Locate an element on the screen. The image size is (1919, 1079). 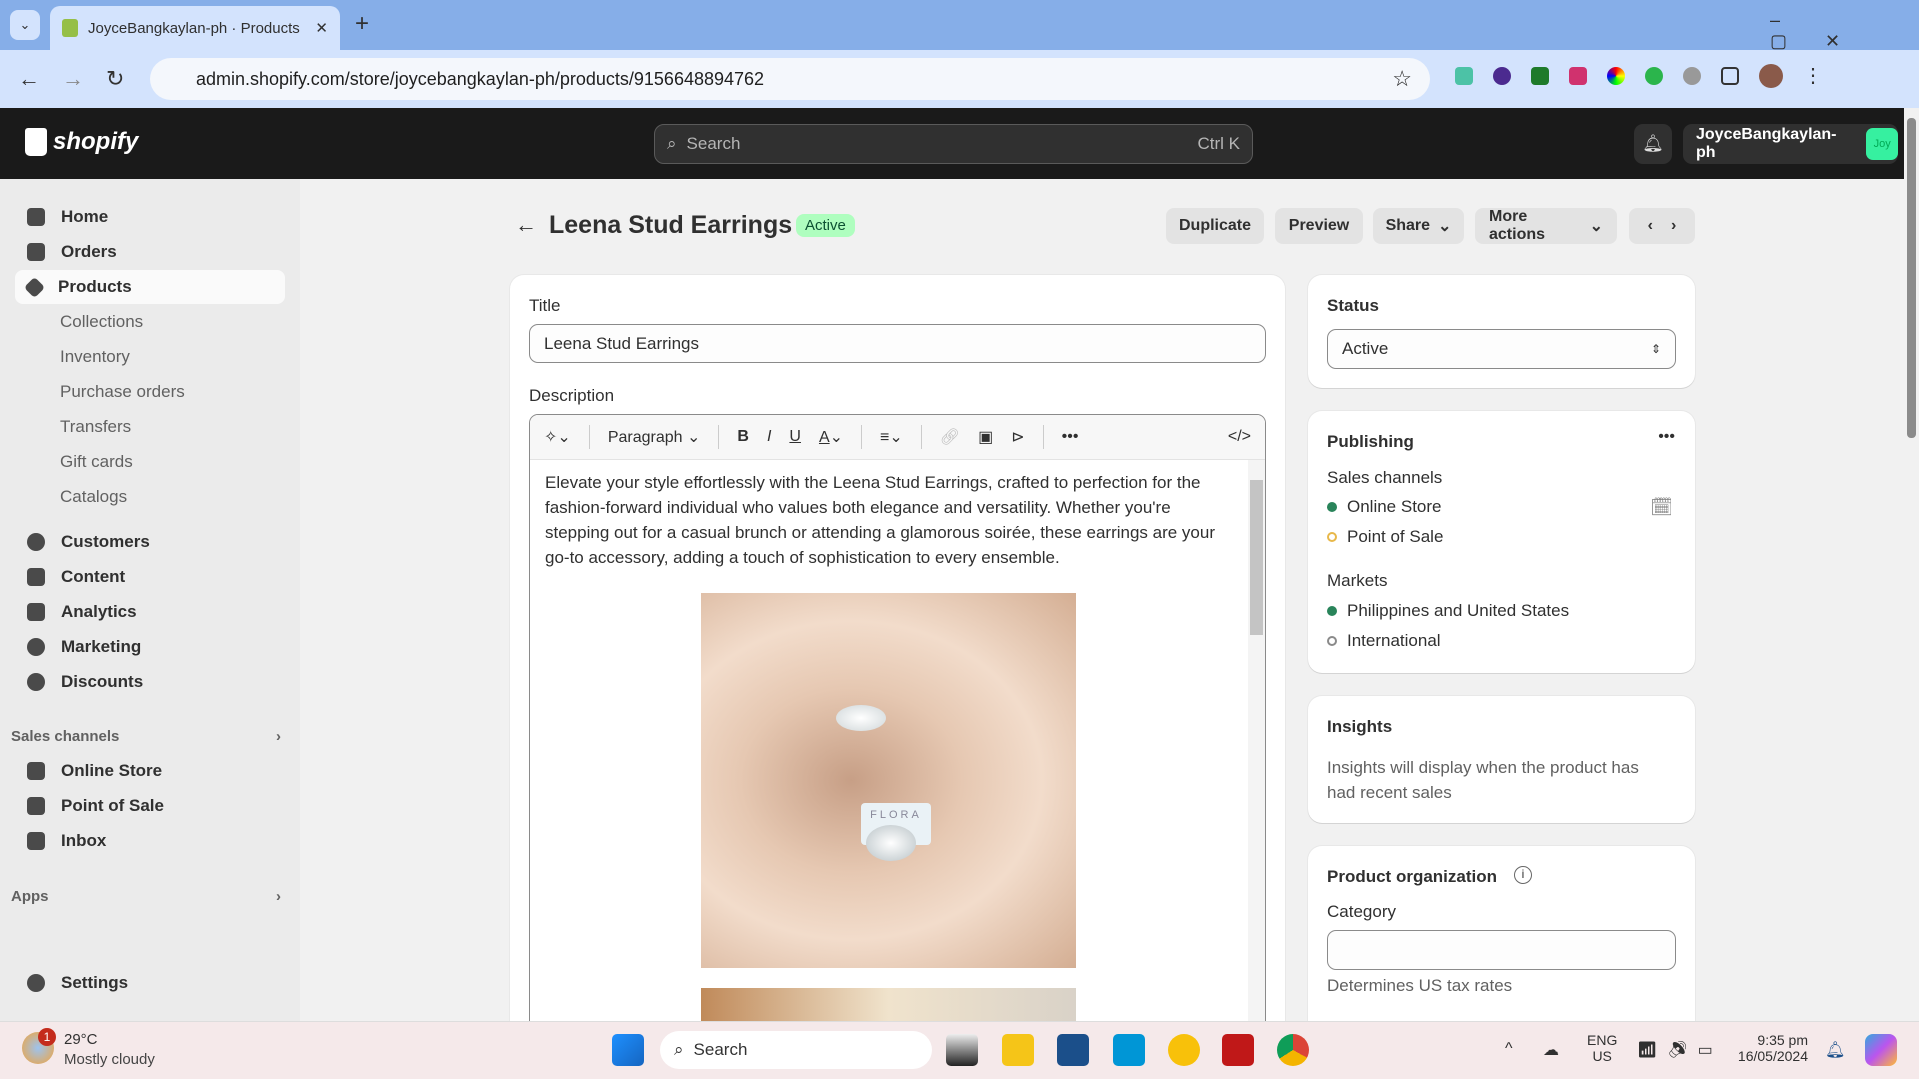
download-extension-icon is located at coordinates (1540, 76).